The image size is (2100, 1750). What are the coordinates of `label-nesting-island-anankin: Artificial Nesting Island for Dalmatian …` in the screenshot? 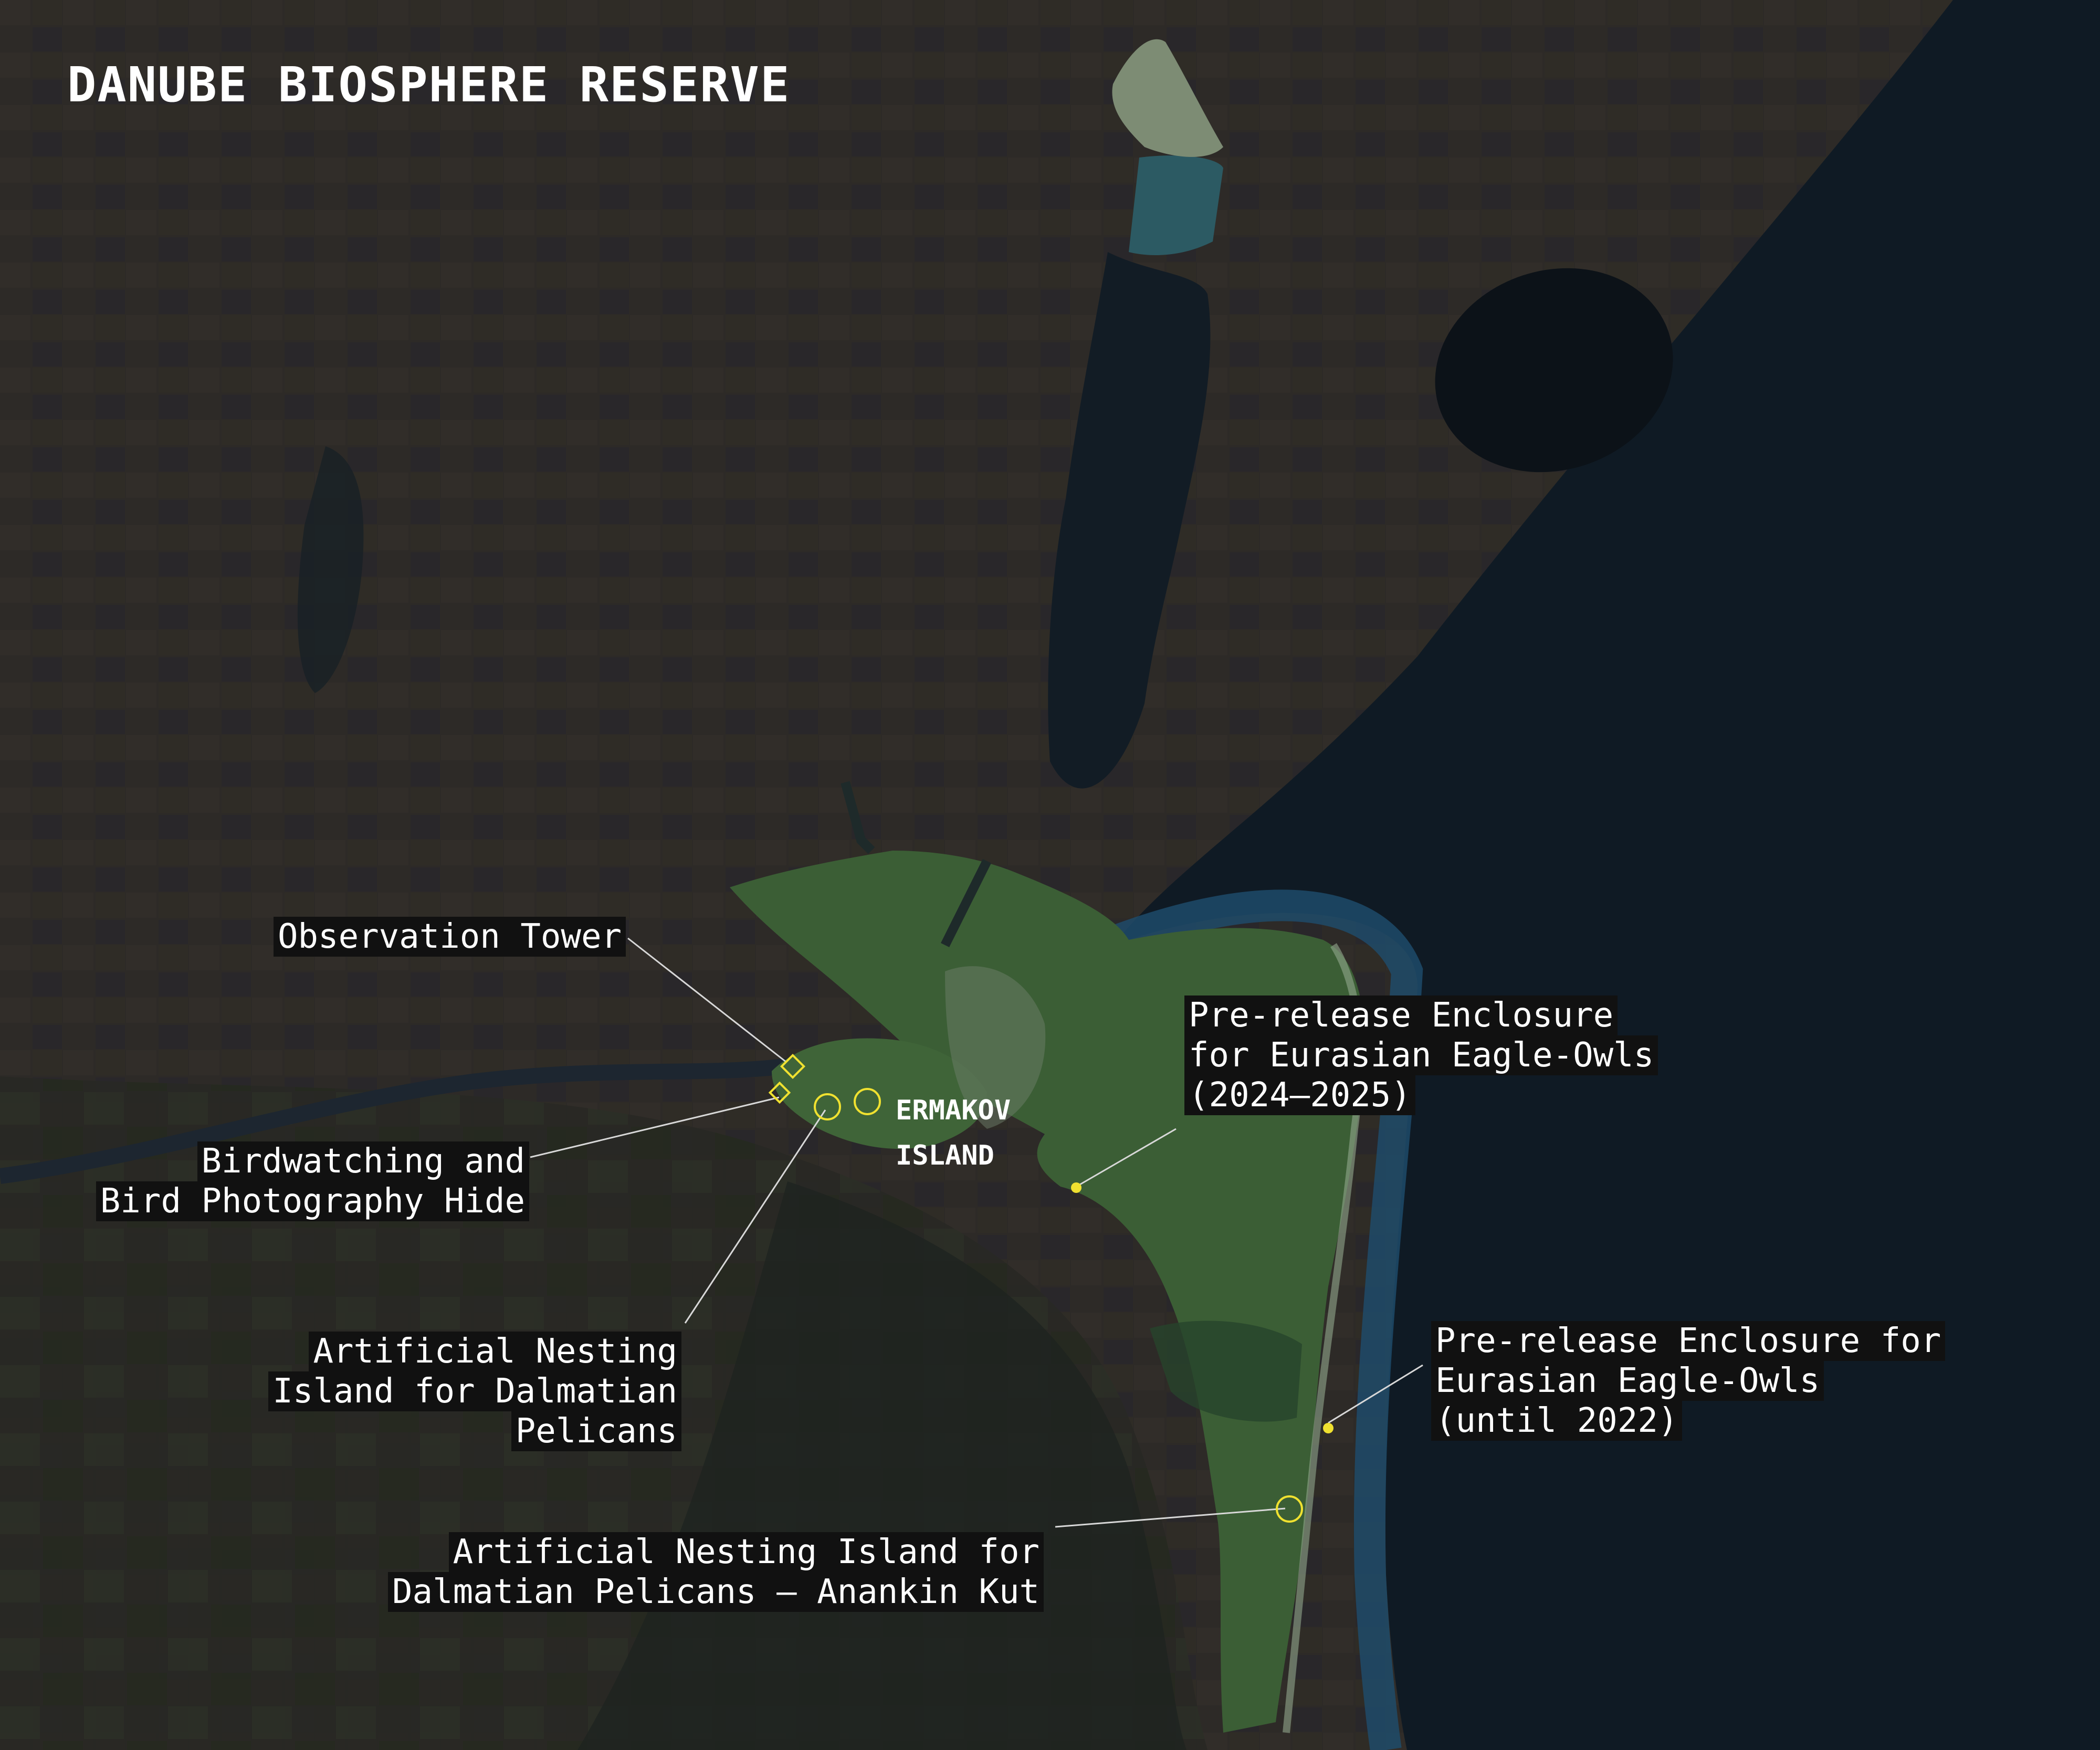 It's located at (716, 1572).